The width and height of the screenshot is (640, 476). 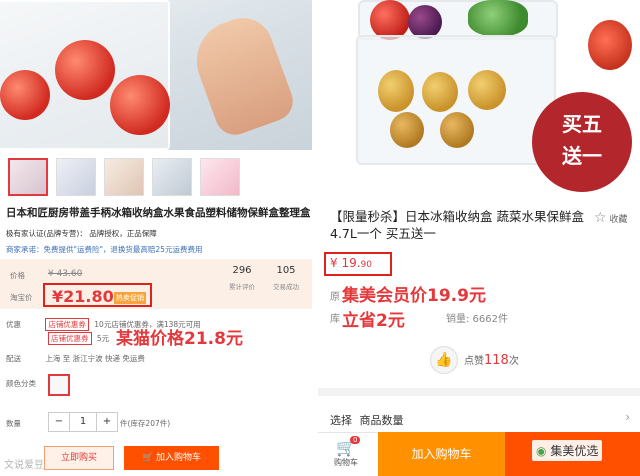 What do you see at coordinates (79, 458) in the screenshot?
I see `buy-now-button: 立即购买` at bounding box center [79, 458].